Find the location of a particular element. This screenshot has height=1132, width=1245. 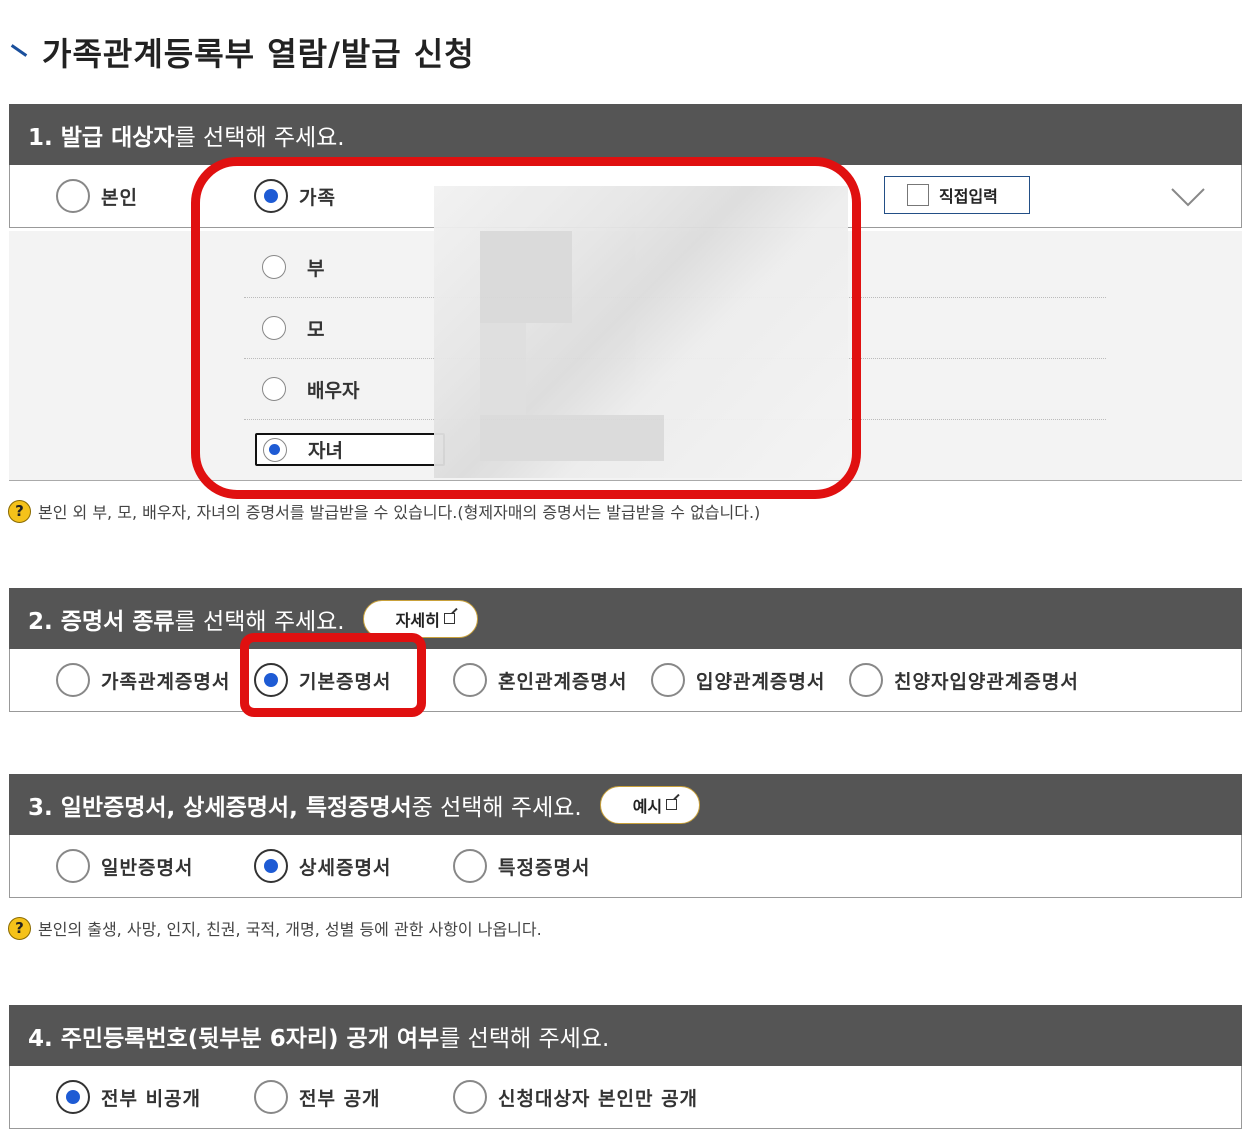

section2-heading-rest: 를 선택해 주세요. is located at coordinates (259, 621).